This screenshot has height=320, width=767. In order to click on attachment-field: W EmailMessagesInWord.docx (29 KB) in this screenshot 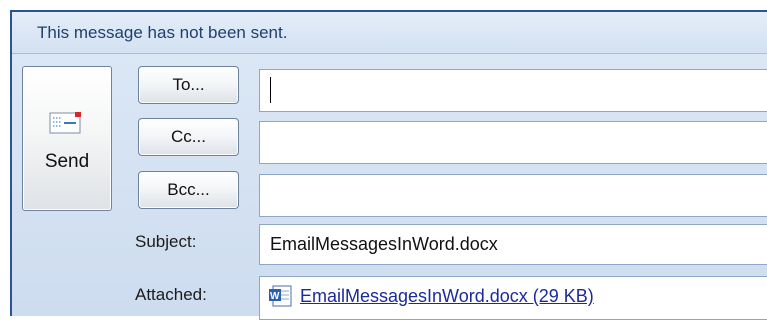, I will do `click(513, 298)`.